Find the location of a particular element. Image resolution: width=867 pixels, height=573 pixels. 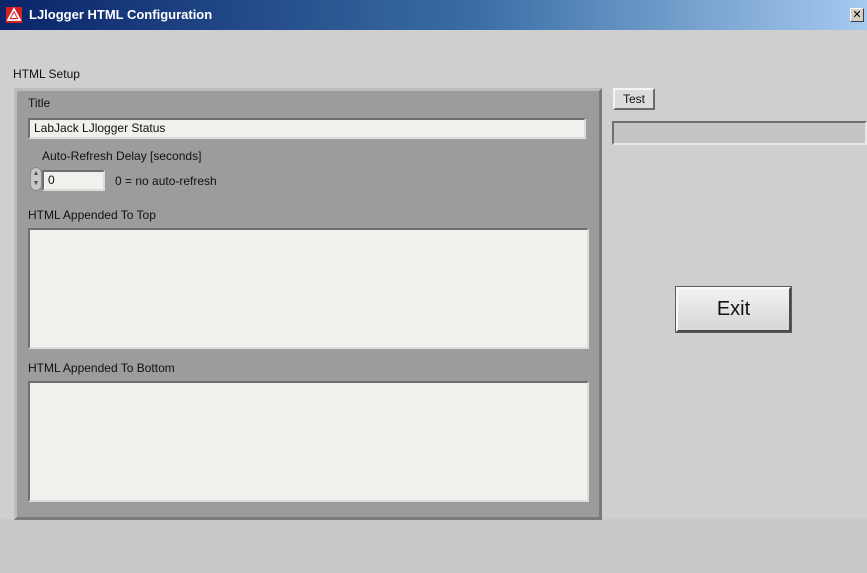

labjack-logo-icon is located at coordinates (14, 15).